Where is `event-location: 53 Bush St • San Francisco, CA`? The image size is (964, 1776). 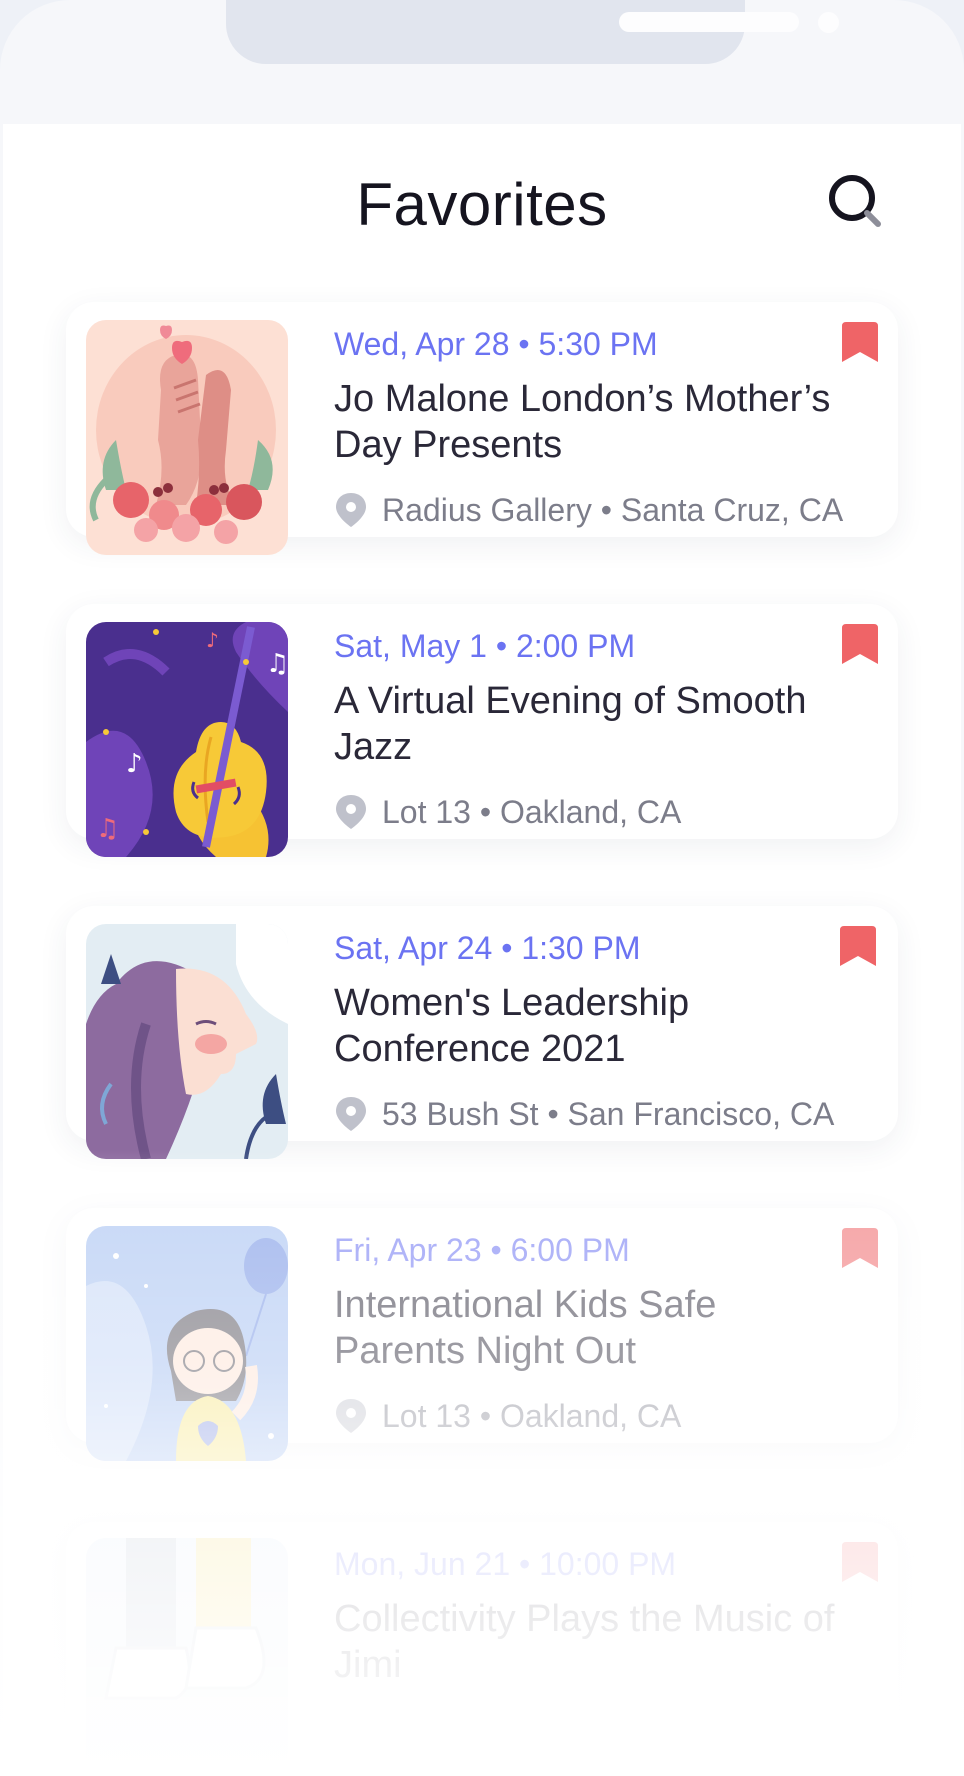 event-location: 53 Bush St • San Francisco, CA is located at coordinates (584, 1114).